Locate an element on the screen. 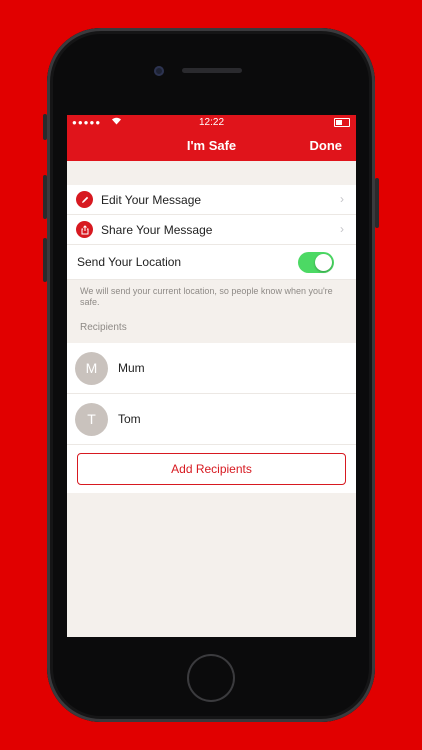 The width and height of the screenshot is (422, 750). list-item: T Tom is located at coordinates (211, 419).